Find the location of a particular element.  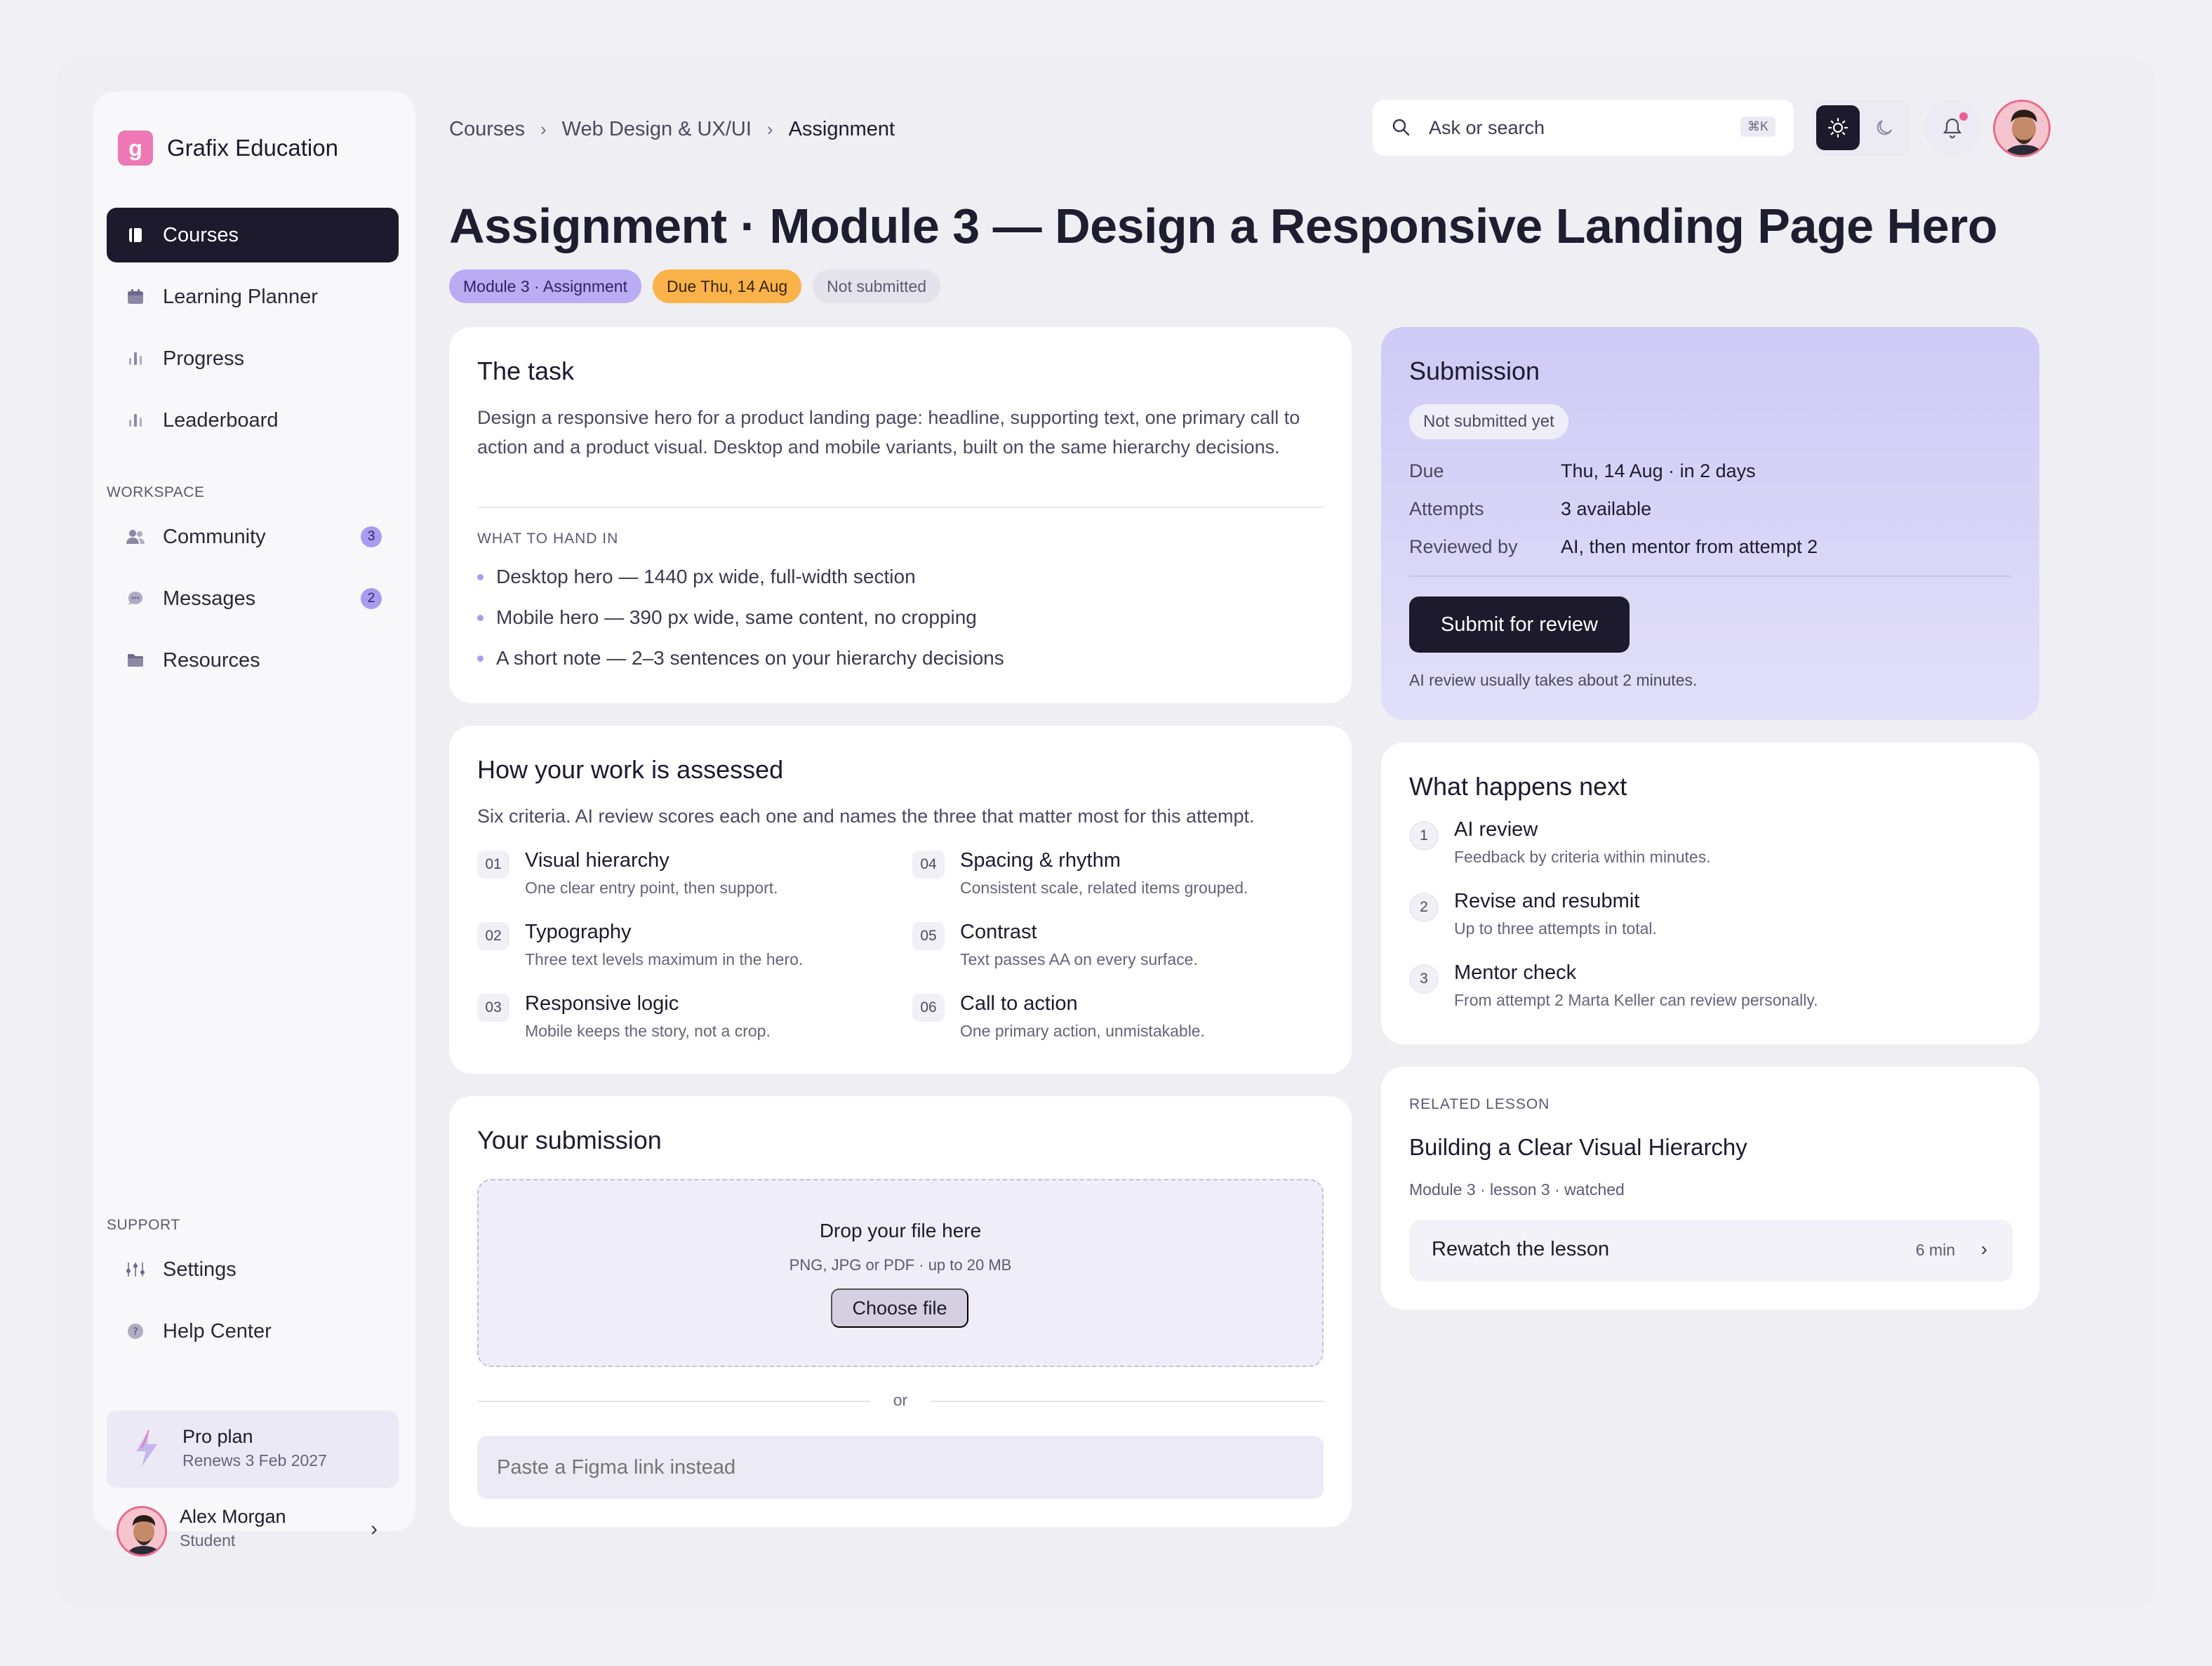

sun-icon is located at coordinates (1837, 127).